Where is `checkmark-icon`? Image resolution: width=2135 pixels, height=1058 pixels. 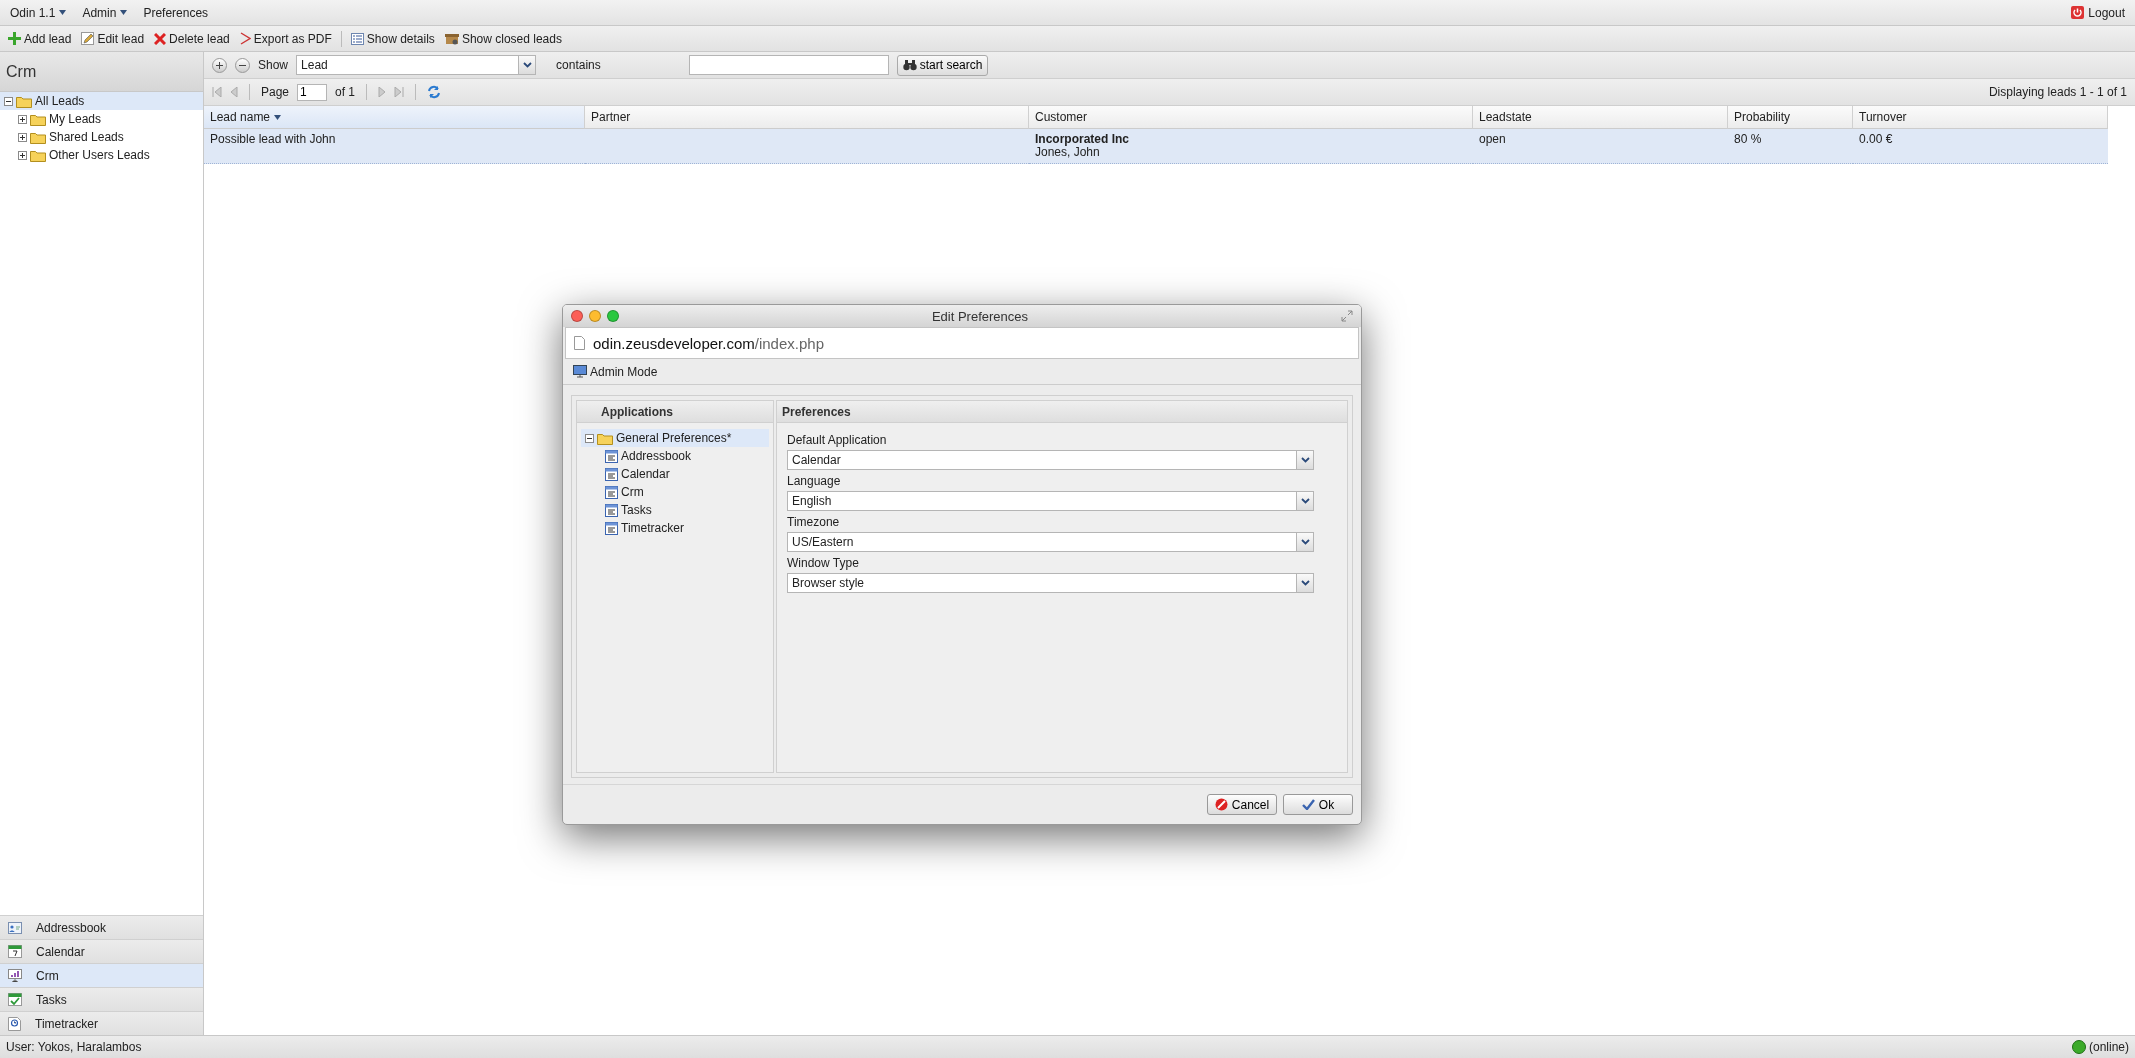 checkmark-icon is located at coordinates (1308, 804).